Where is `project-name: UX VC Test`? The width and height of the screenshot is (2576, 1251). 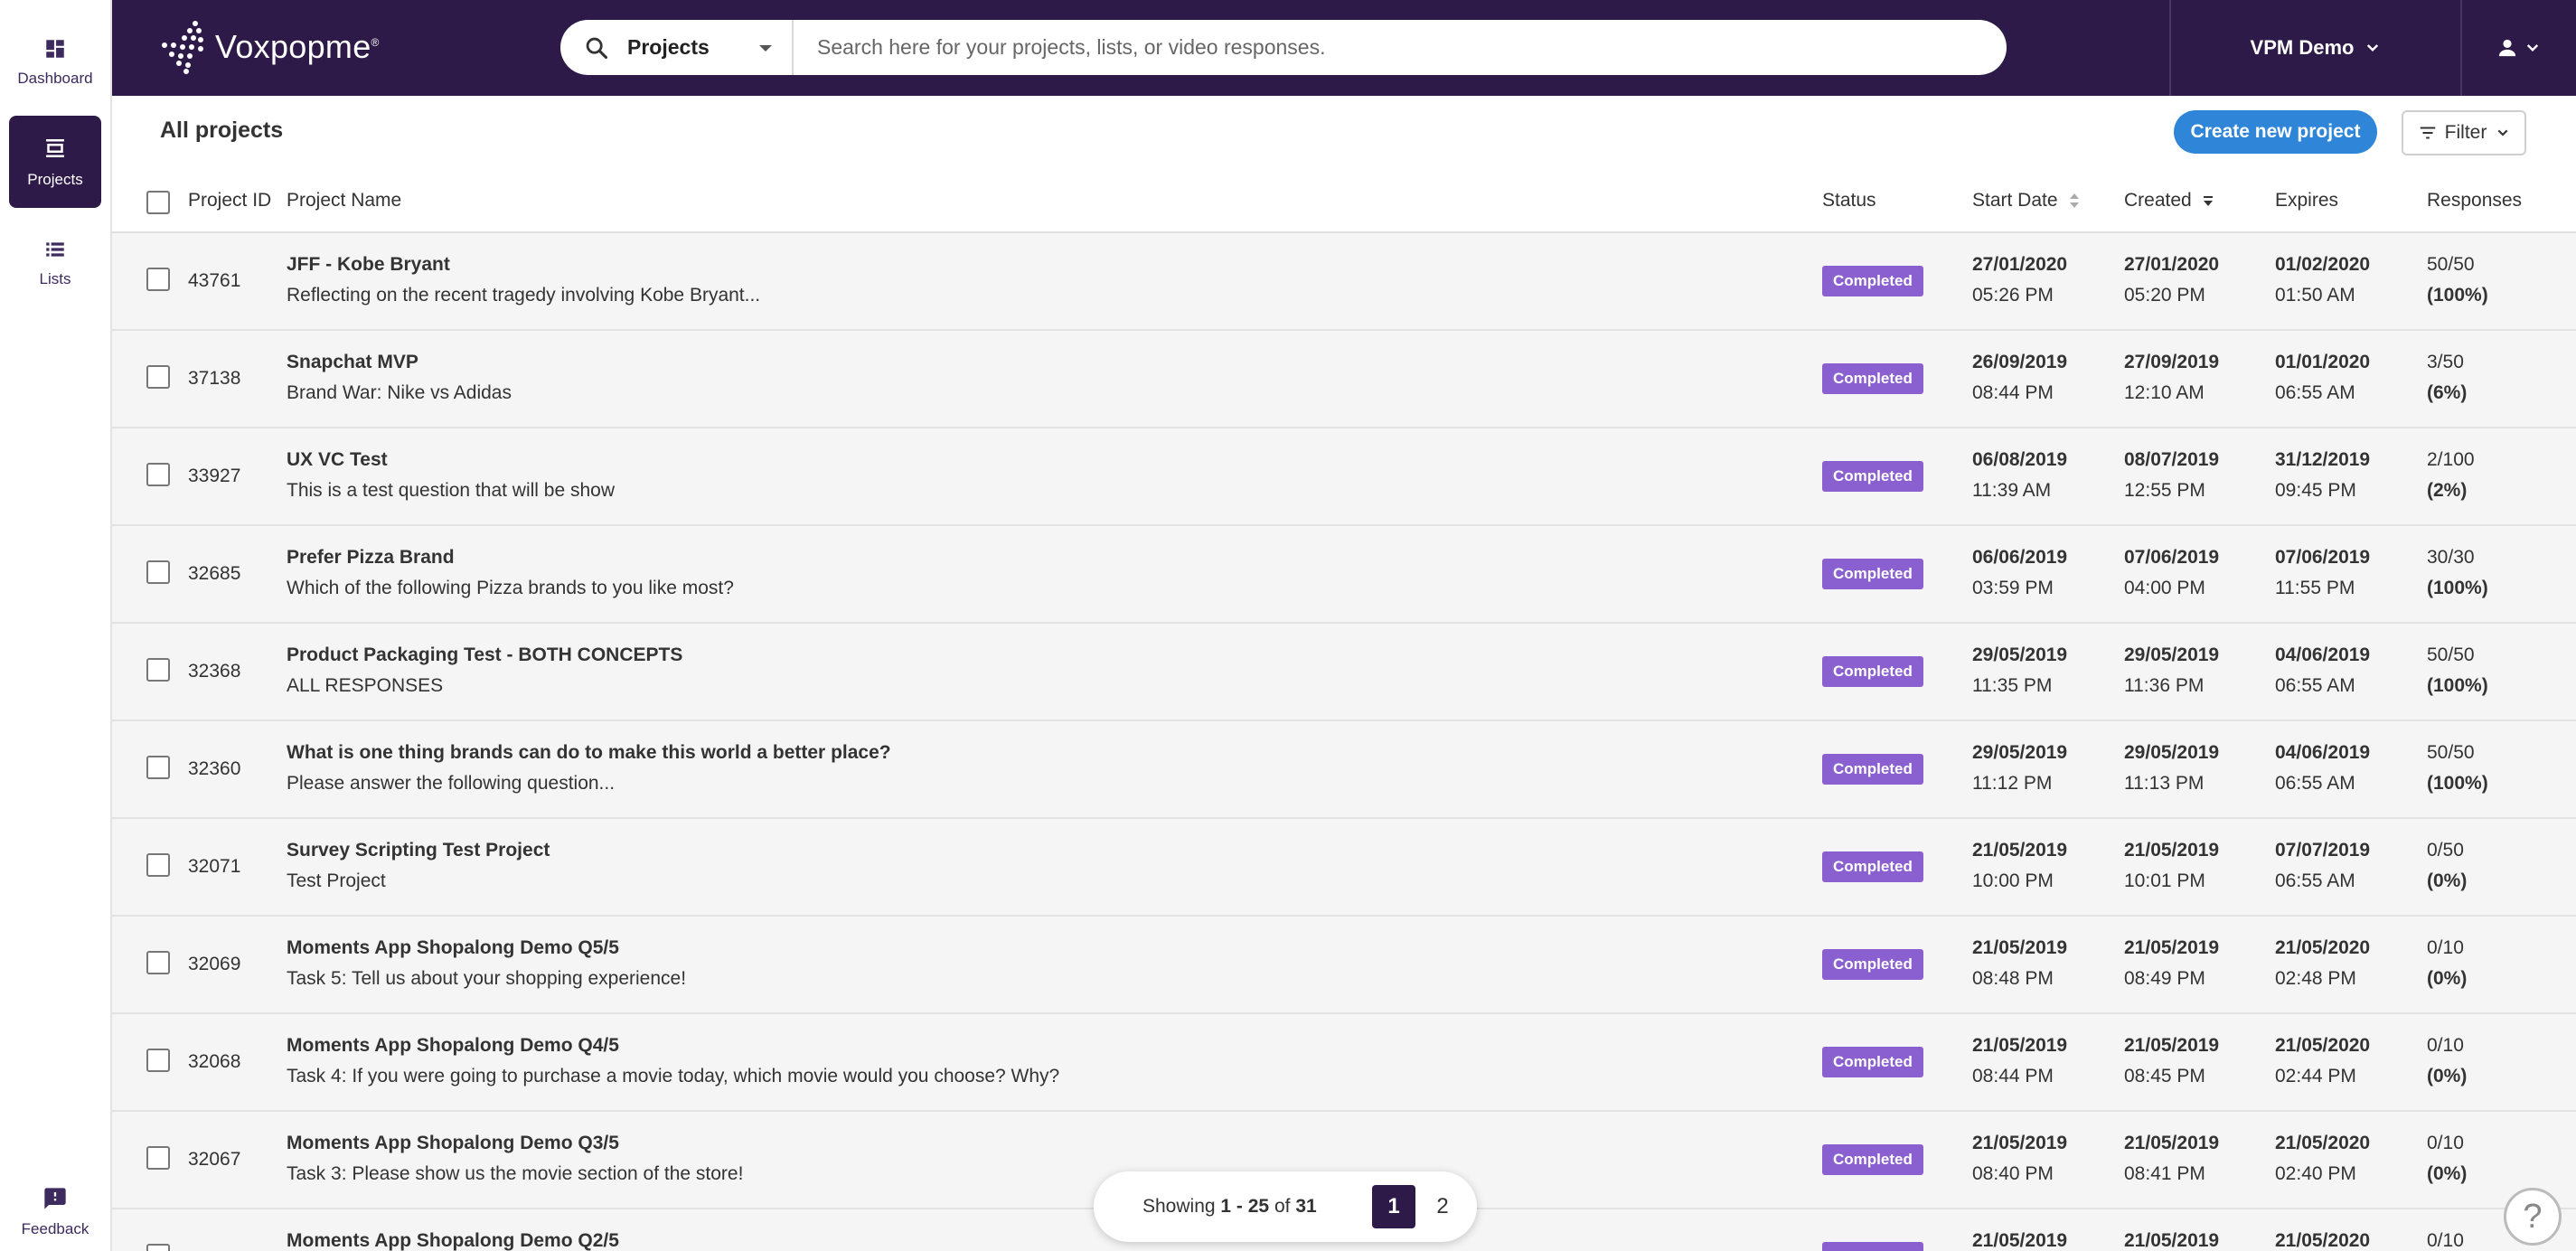 project-name: UX VC Test is located at coordinates (451, 460).